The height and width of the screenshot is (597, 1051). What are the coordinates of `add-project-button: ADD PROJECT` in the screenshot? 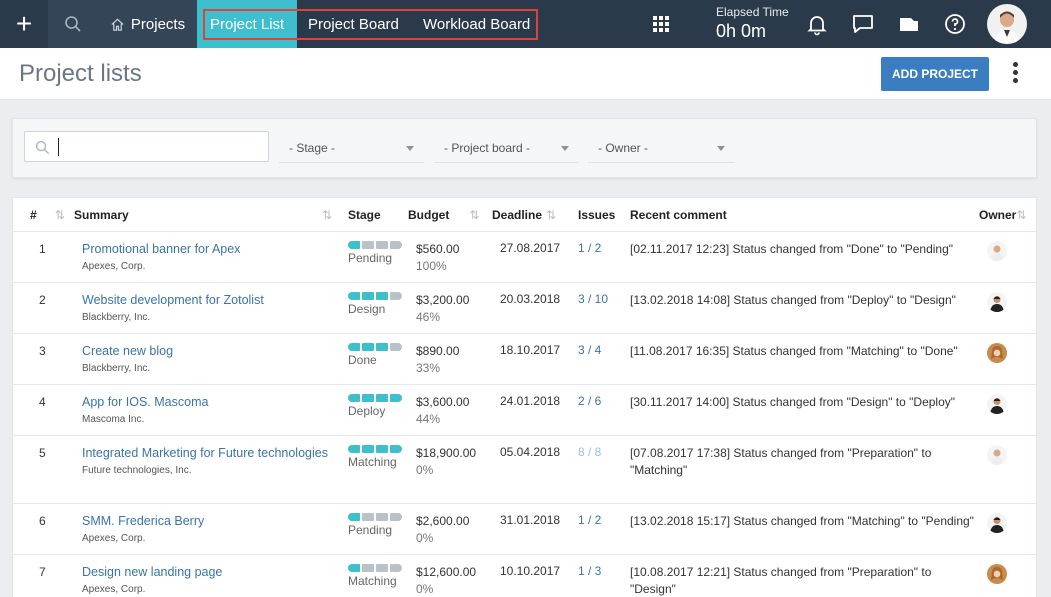 It's located at (935, 74).